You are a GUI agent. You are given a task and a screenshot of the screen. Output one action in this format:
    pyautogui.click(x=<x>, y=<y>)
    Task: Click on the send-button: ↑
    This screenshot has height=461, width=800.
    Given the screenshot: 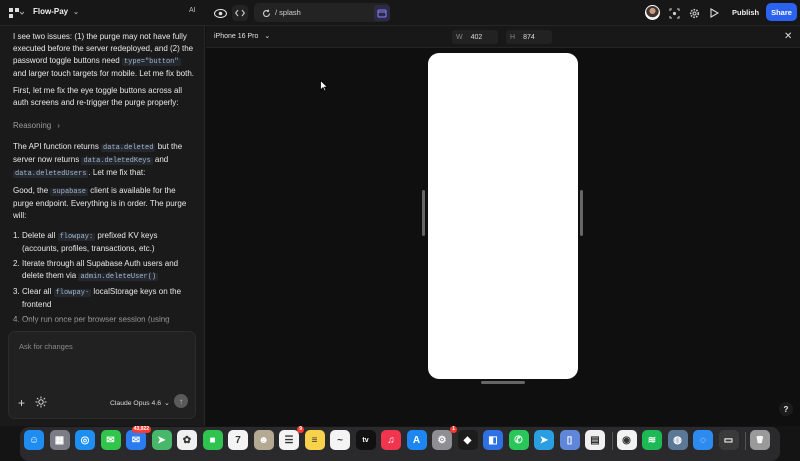 What is the action you would take?
    pyautogui.click(x=181, y=401)
    